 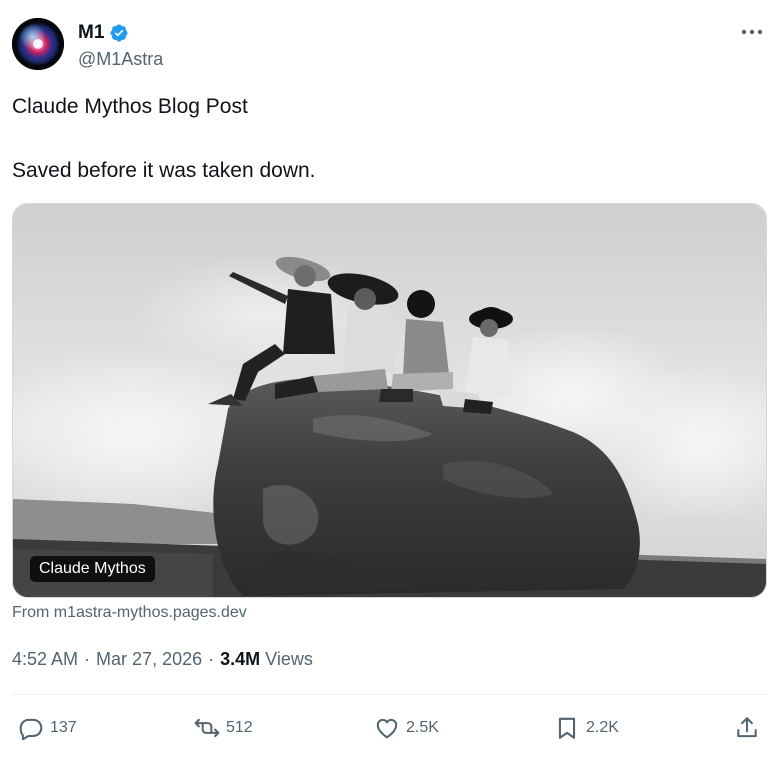 What do you see at coordinates (422, 727) in the screenshot?
I see `like-count: 2.5K` at bounding box center [422, 727].